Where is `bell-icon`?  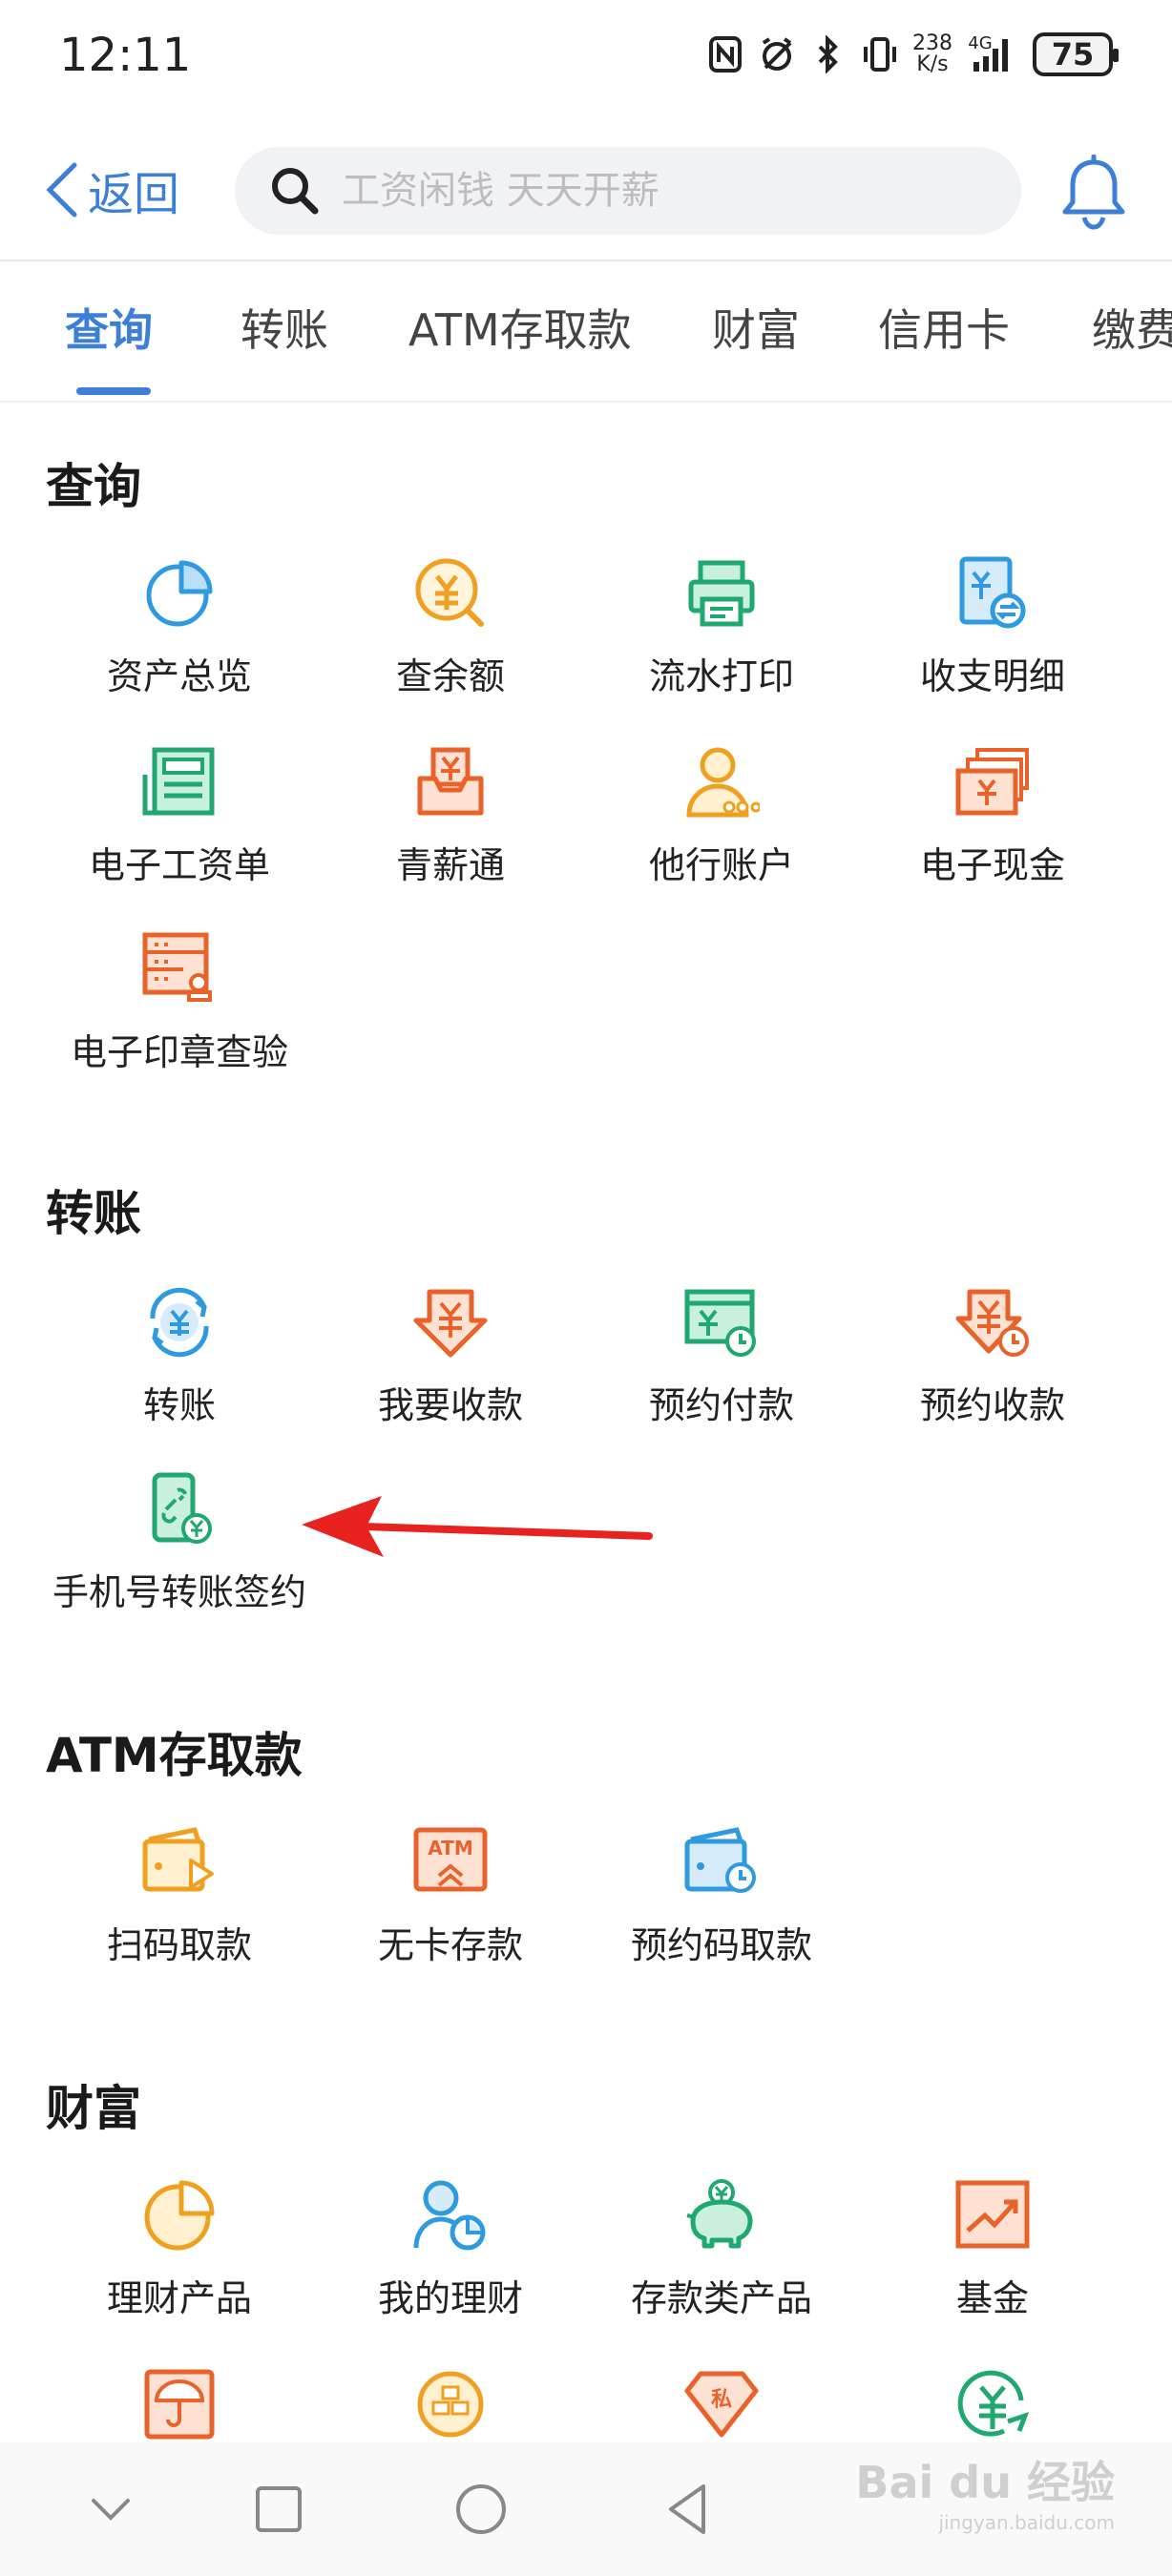
bell-icon is located at coordinates (1093, 194).